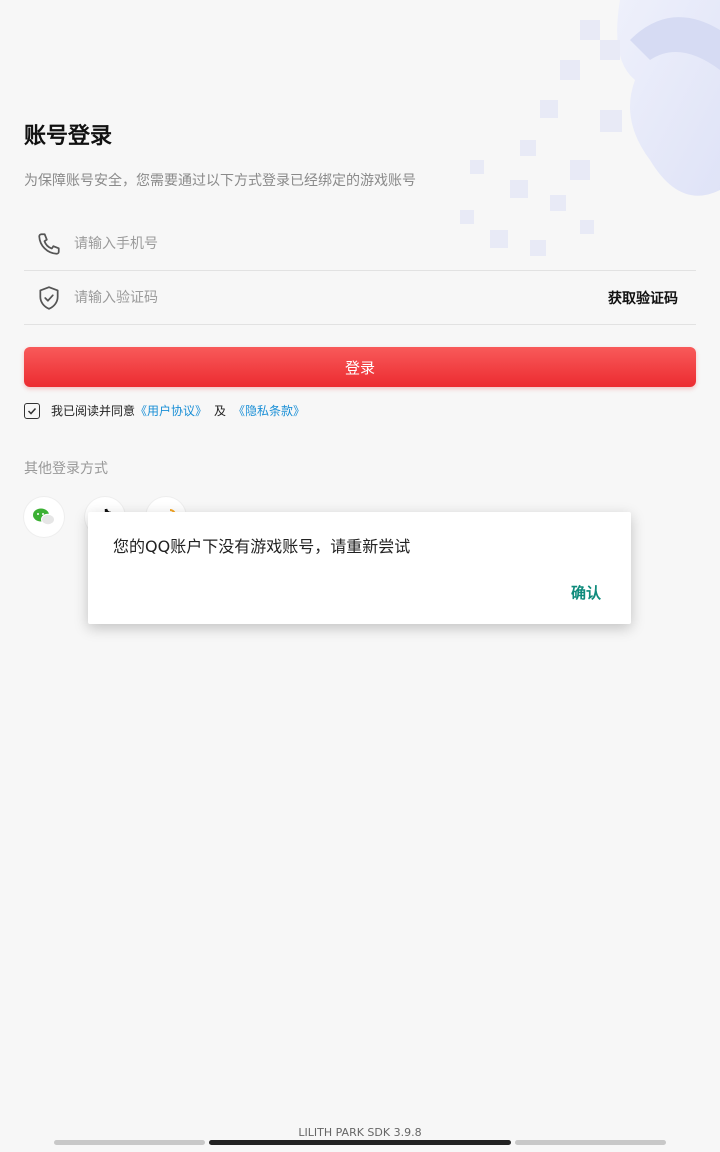  What do you see at coordinates (171, 410) in the screenshot?
I see `user-agreement-link: 《用户协议》` at bounding box center [171, 410].